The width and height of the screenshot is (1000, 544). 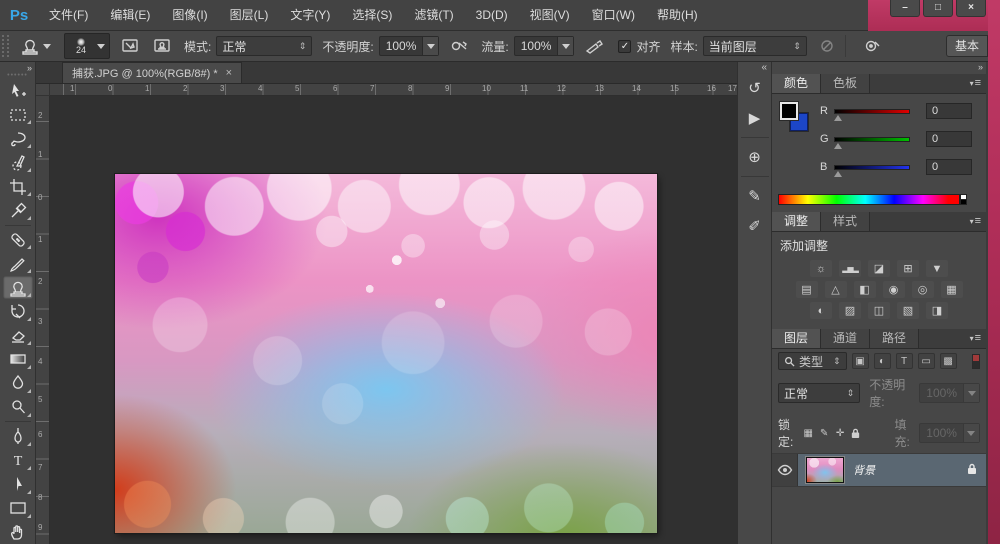 What do you see at coordinates (18, 508) in the screenshot?
I see `tool-rectangle` at bounding box center [18, 508].